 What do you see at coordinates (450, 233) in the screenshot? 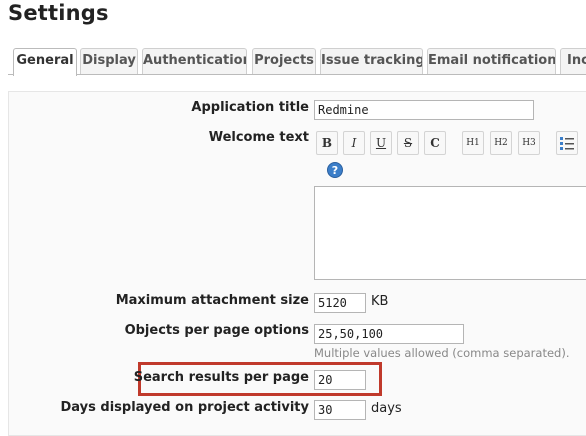
I see `welcome-text-editor` at bounding box center [450, 233].